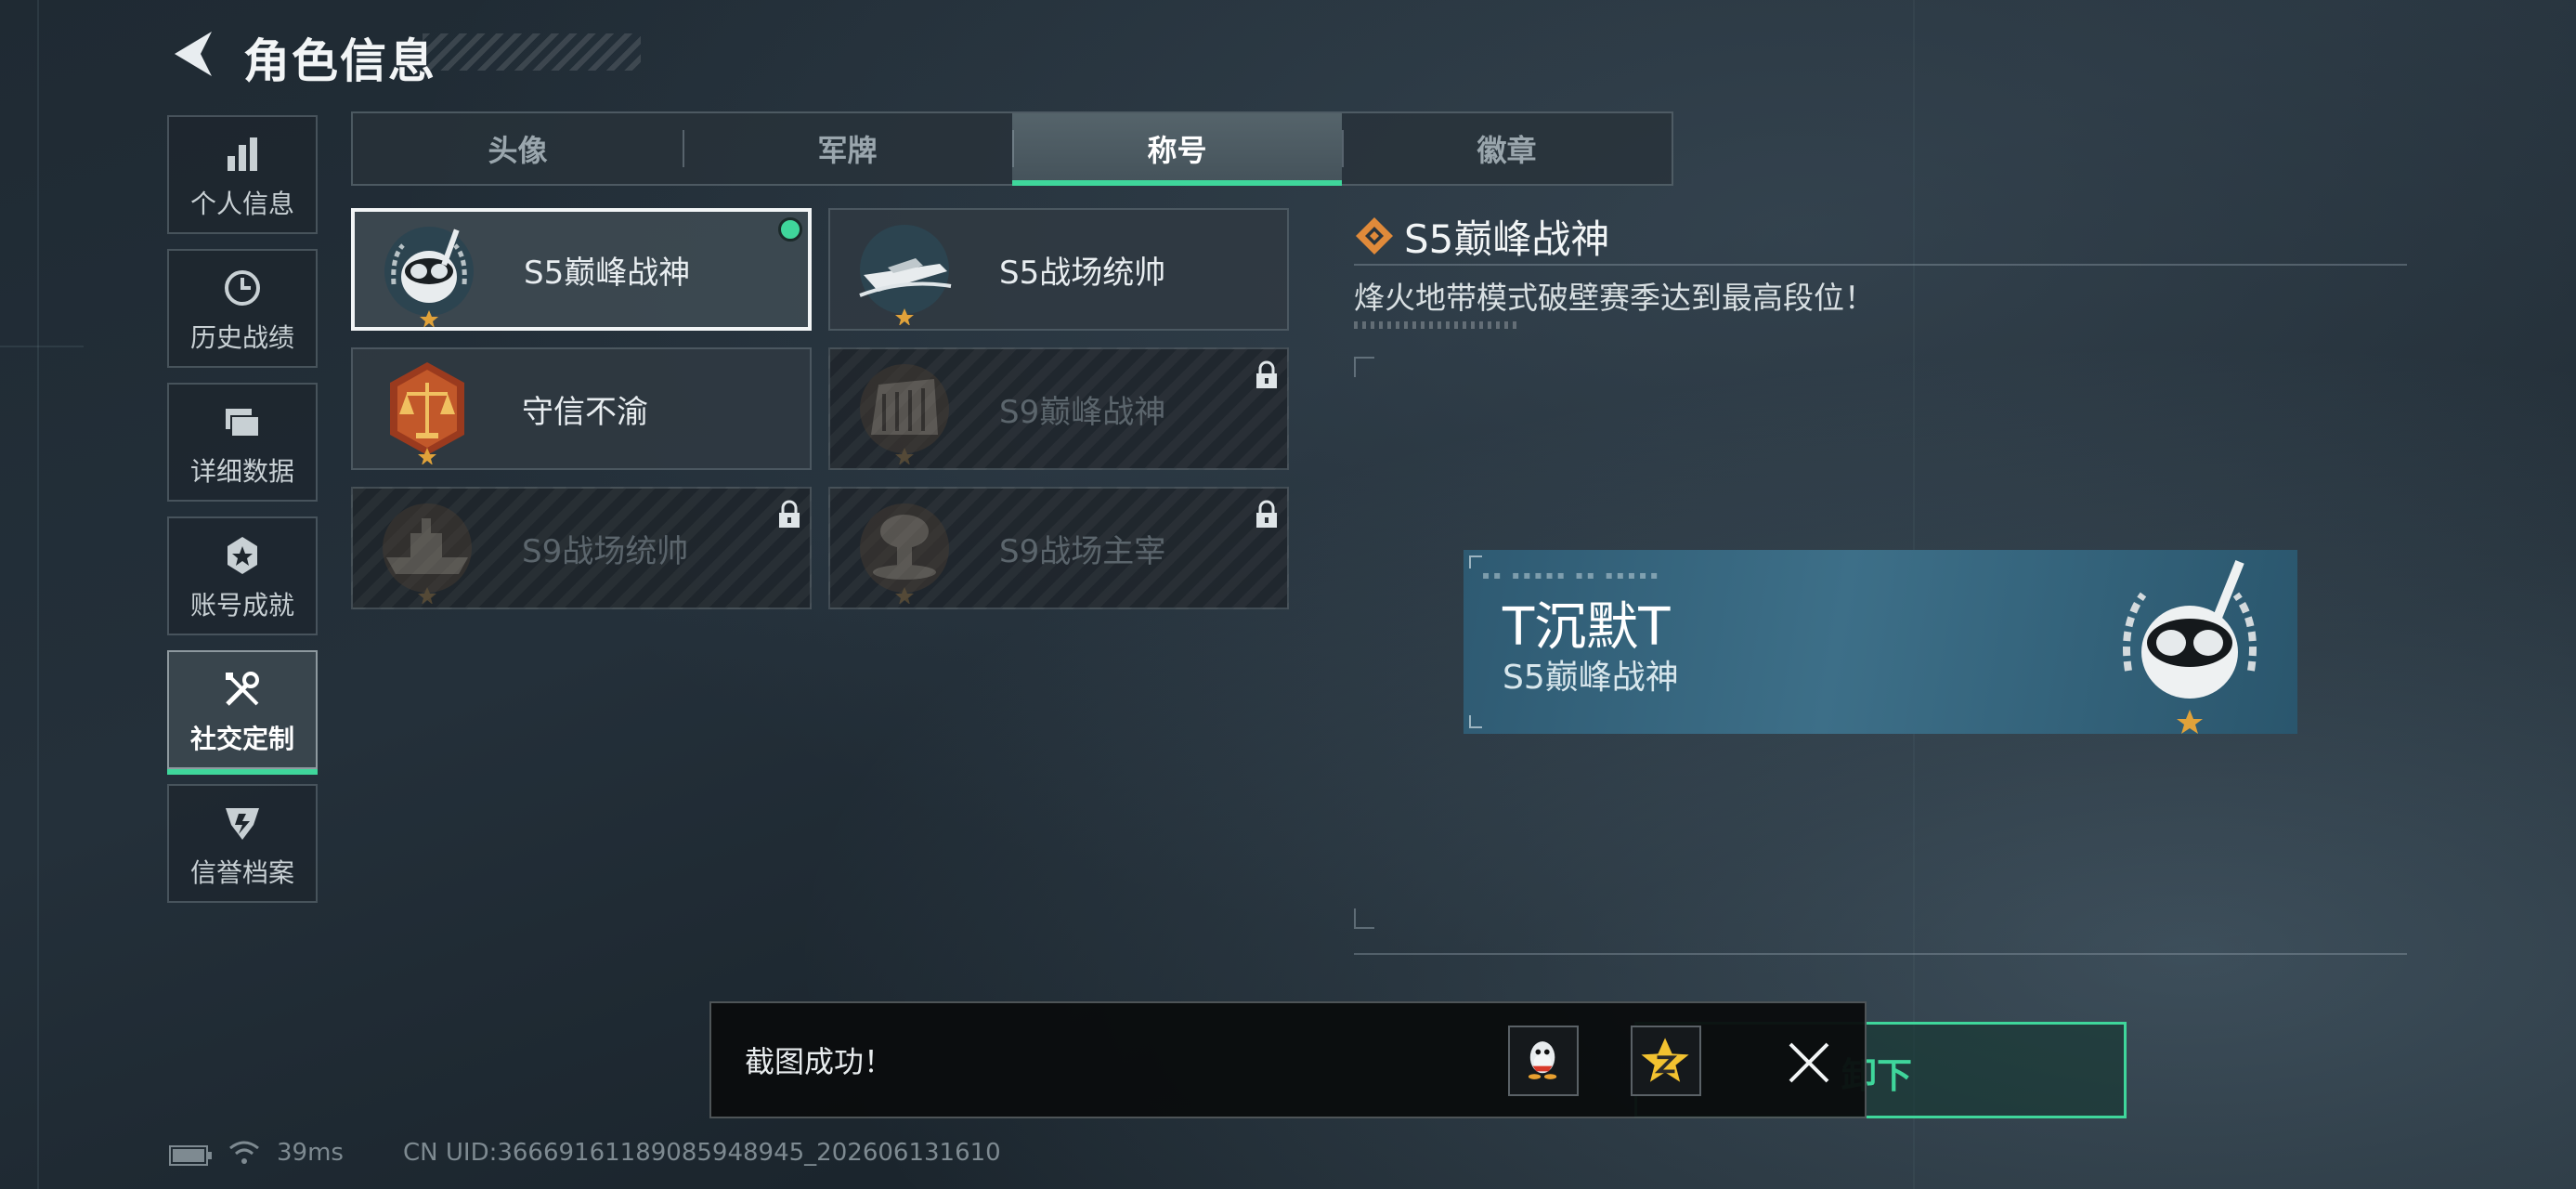 The image size is (2576, 1189). I want to click on sidebar-item-history: 历史战绩, so click(243, 308).